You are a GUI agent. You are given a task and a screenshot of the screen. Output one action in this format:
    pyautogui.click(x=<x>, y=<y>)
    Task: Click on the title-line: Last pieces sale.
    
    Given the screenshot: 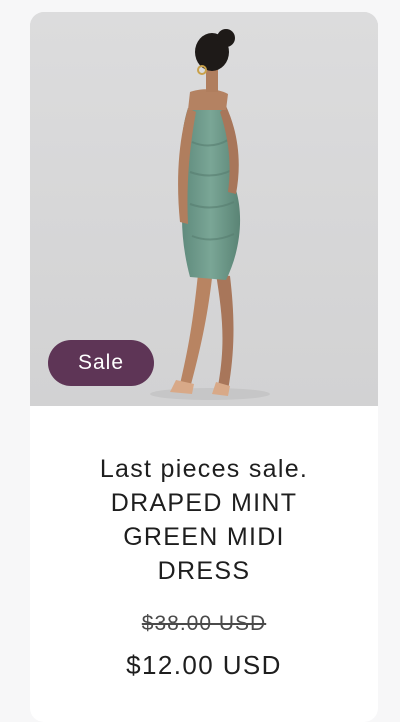 What is the action you would take?
    pyautogui.click(x=204, y=469)
    